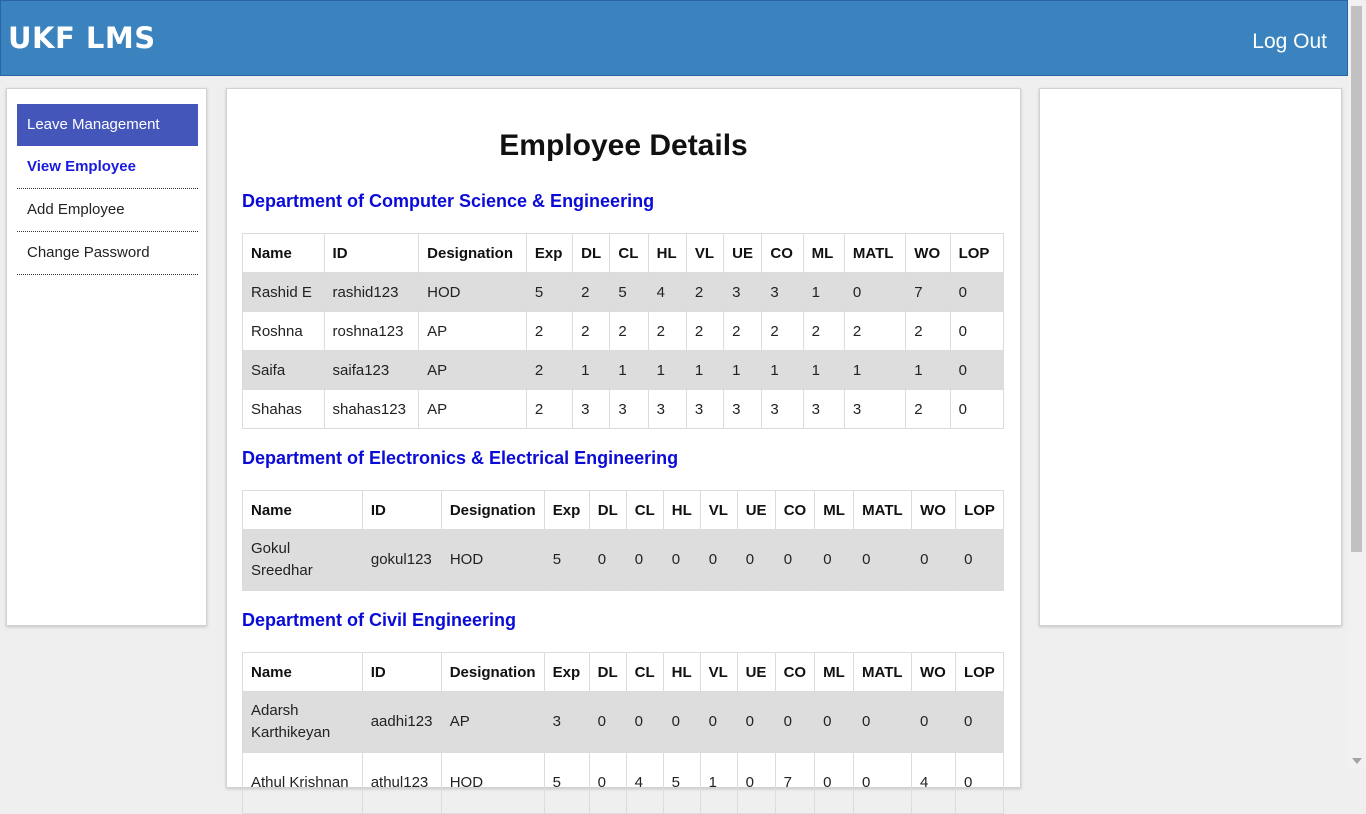 The height and width of the screenshot is (814, 1366). What do you see at coordinates (283, 370) in the screenshot?
I see `table-cell: Saifa` at bounding box center [283, 370].